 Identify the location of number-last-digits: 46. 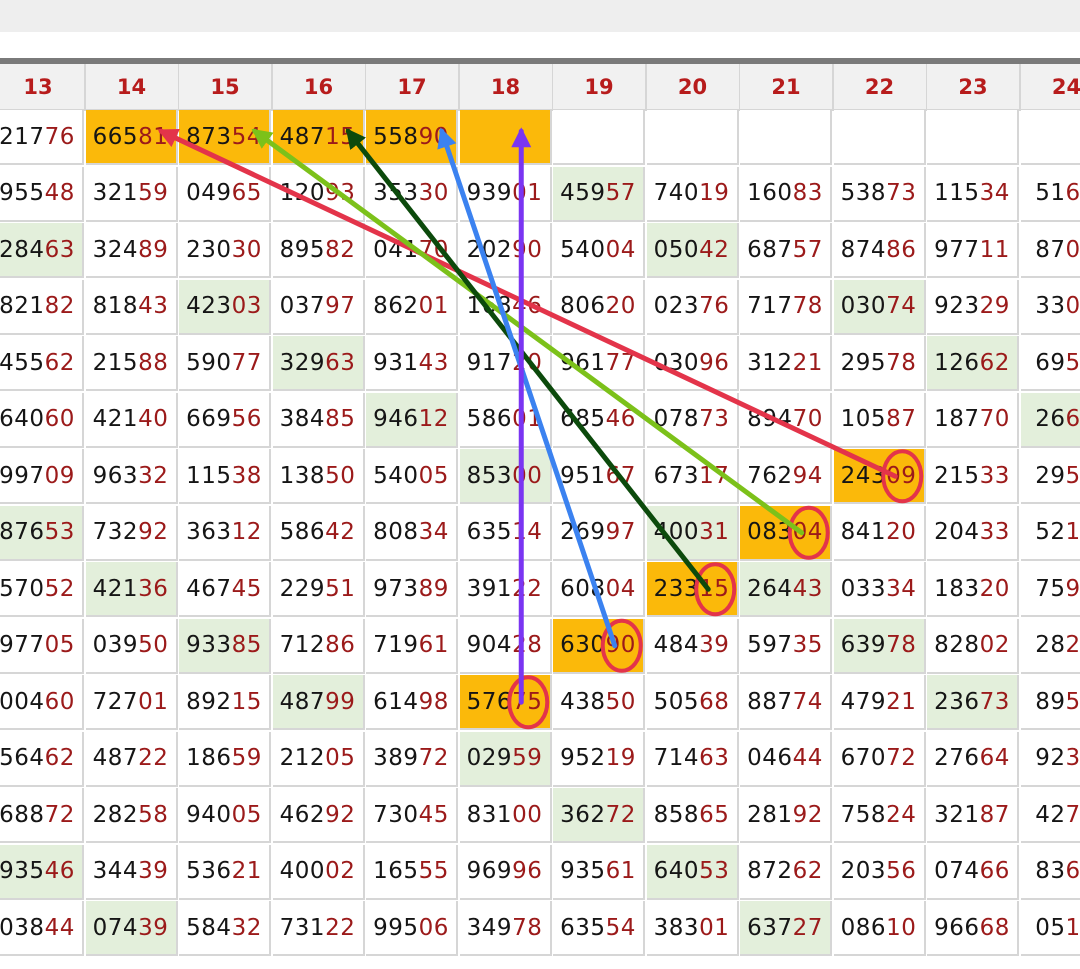
(59, 871).